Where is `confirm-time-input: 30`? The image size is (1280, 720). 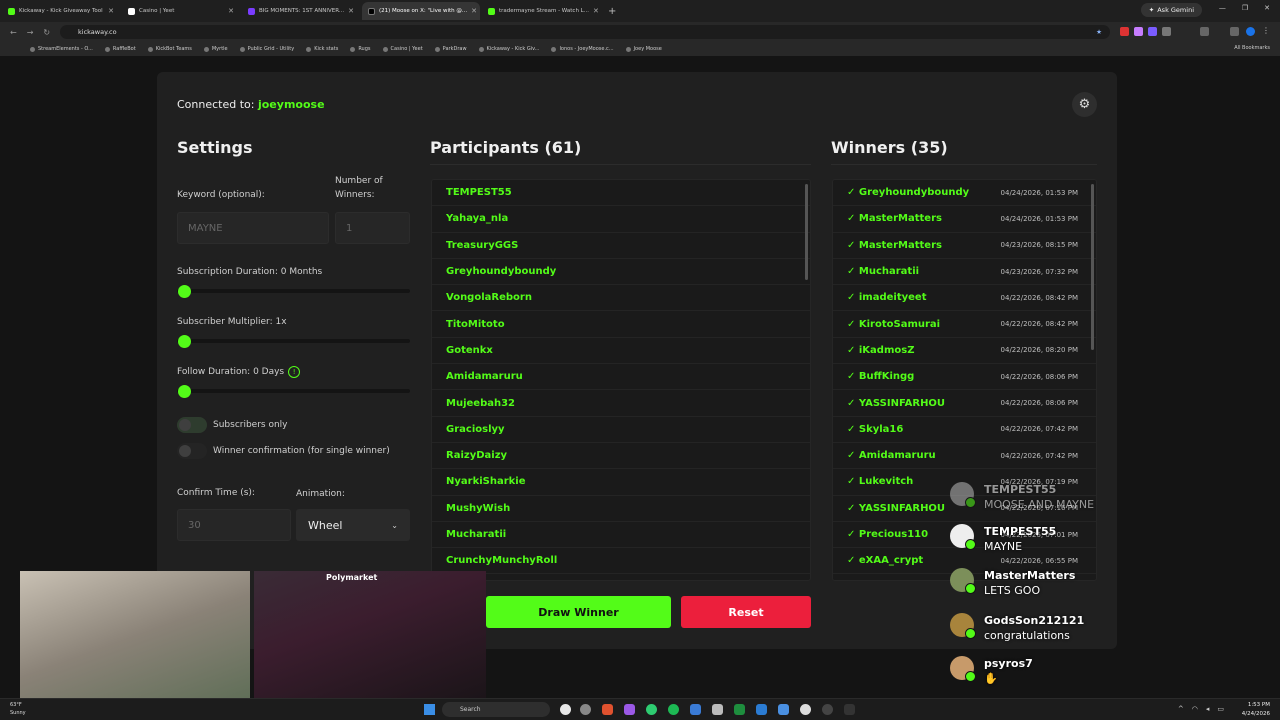 confirm-time-input: 30 is located at coordinates (234, 525).